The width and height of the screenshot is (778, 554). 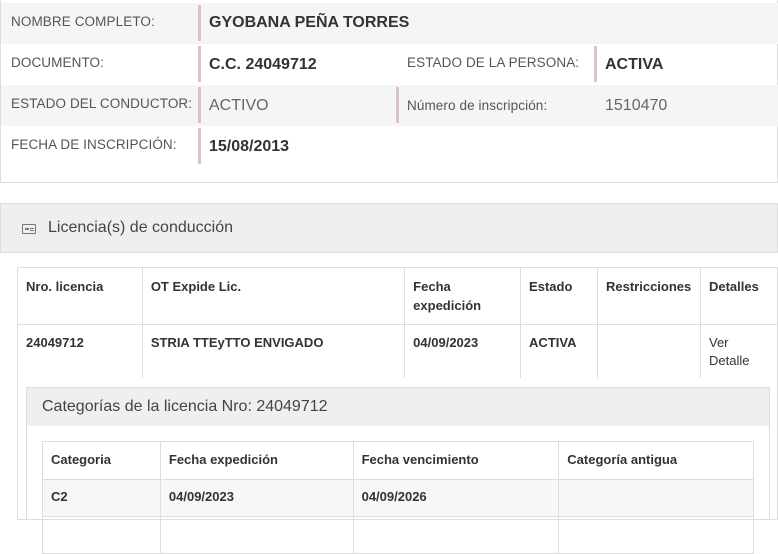 What do you see at coordinates (656, 460) in the screenshot?
I see `col-header: Categoría antigua` at bounding box center [656, 460].